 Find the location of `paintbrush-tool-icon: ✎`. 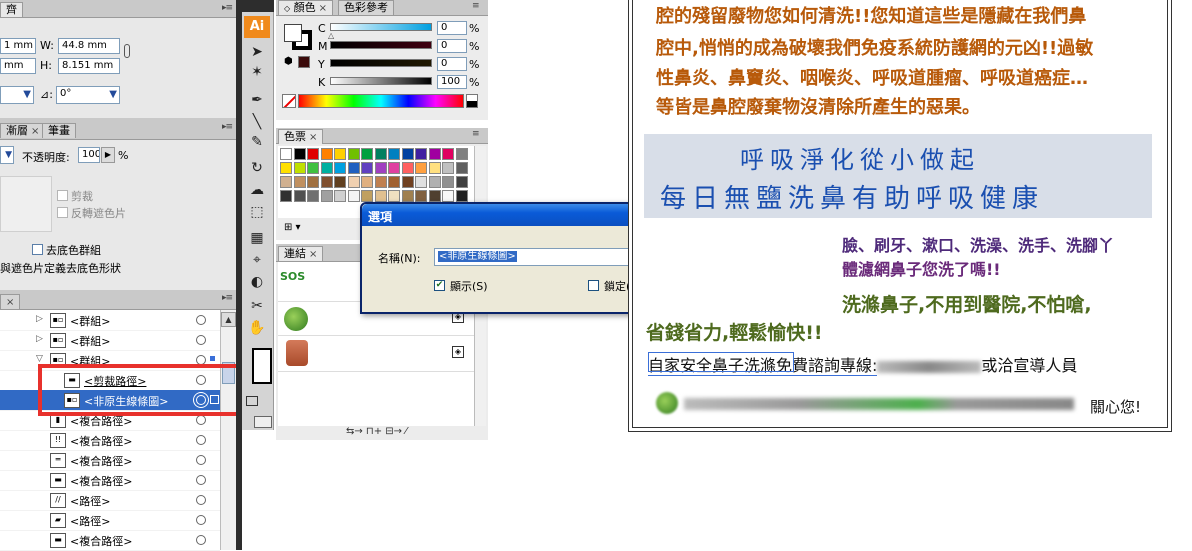

paintbrush-tool-icon: ✎ is located at coordinates (257, 142).